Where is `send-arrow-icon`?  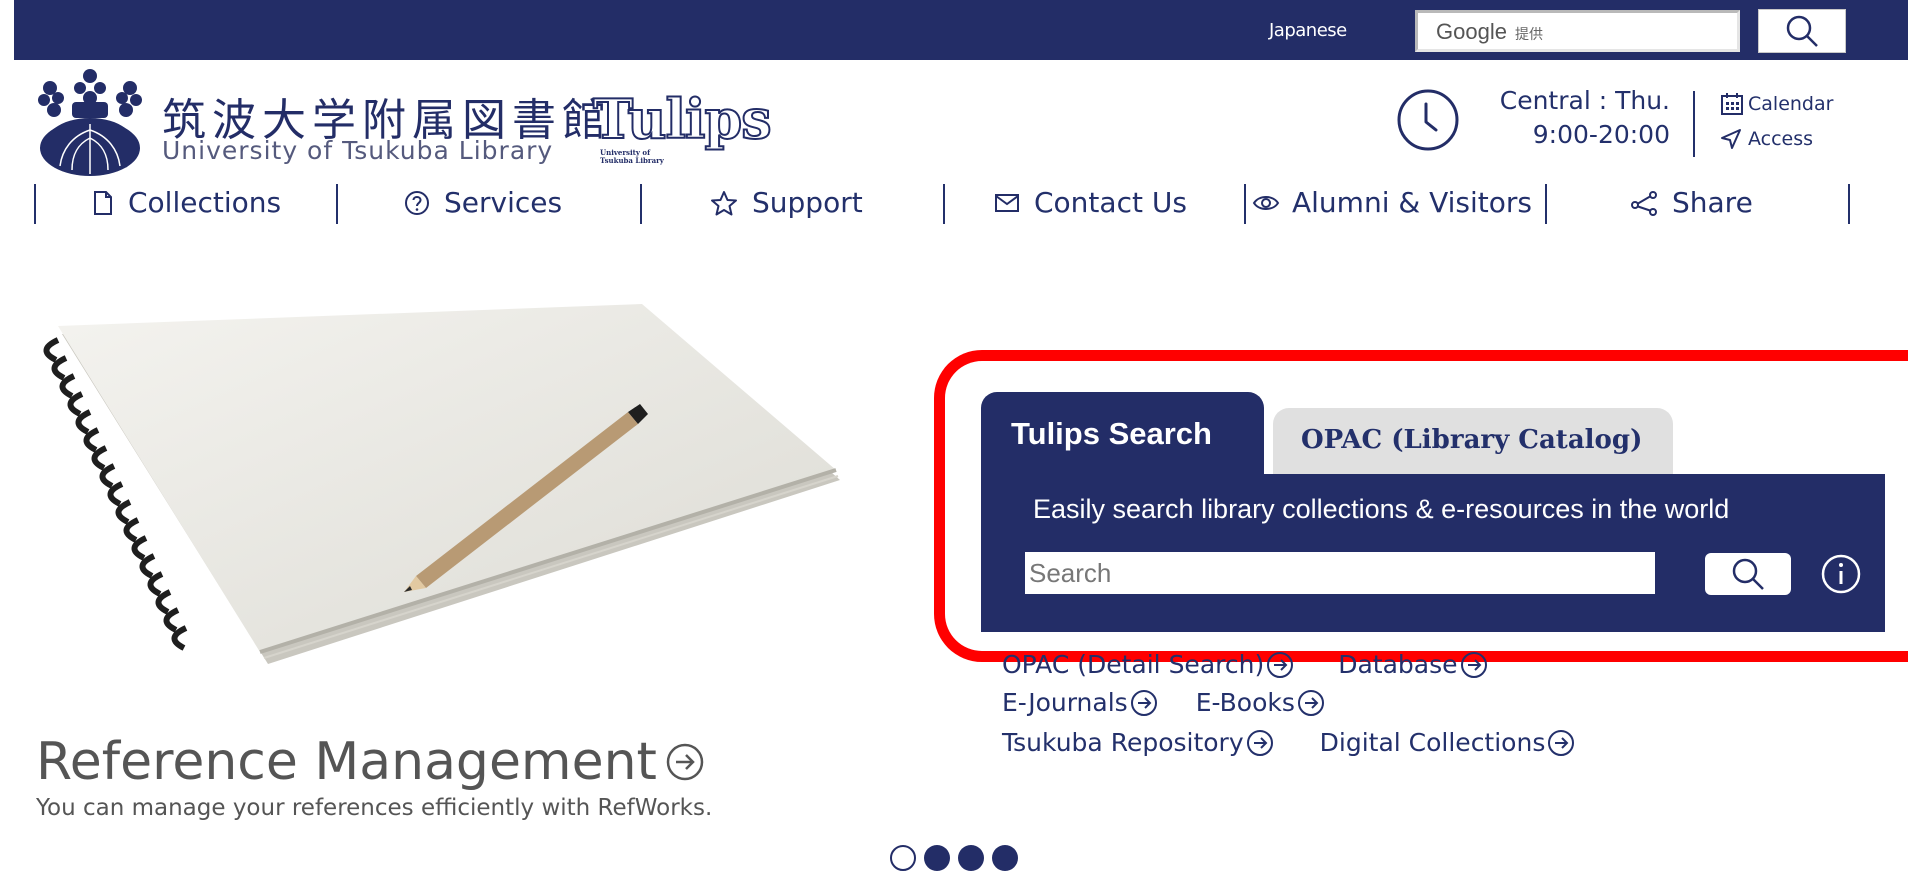 send-arrow-icon is located at coordinates (1731, 139).